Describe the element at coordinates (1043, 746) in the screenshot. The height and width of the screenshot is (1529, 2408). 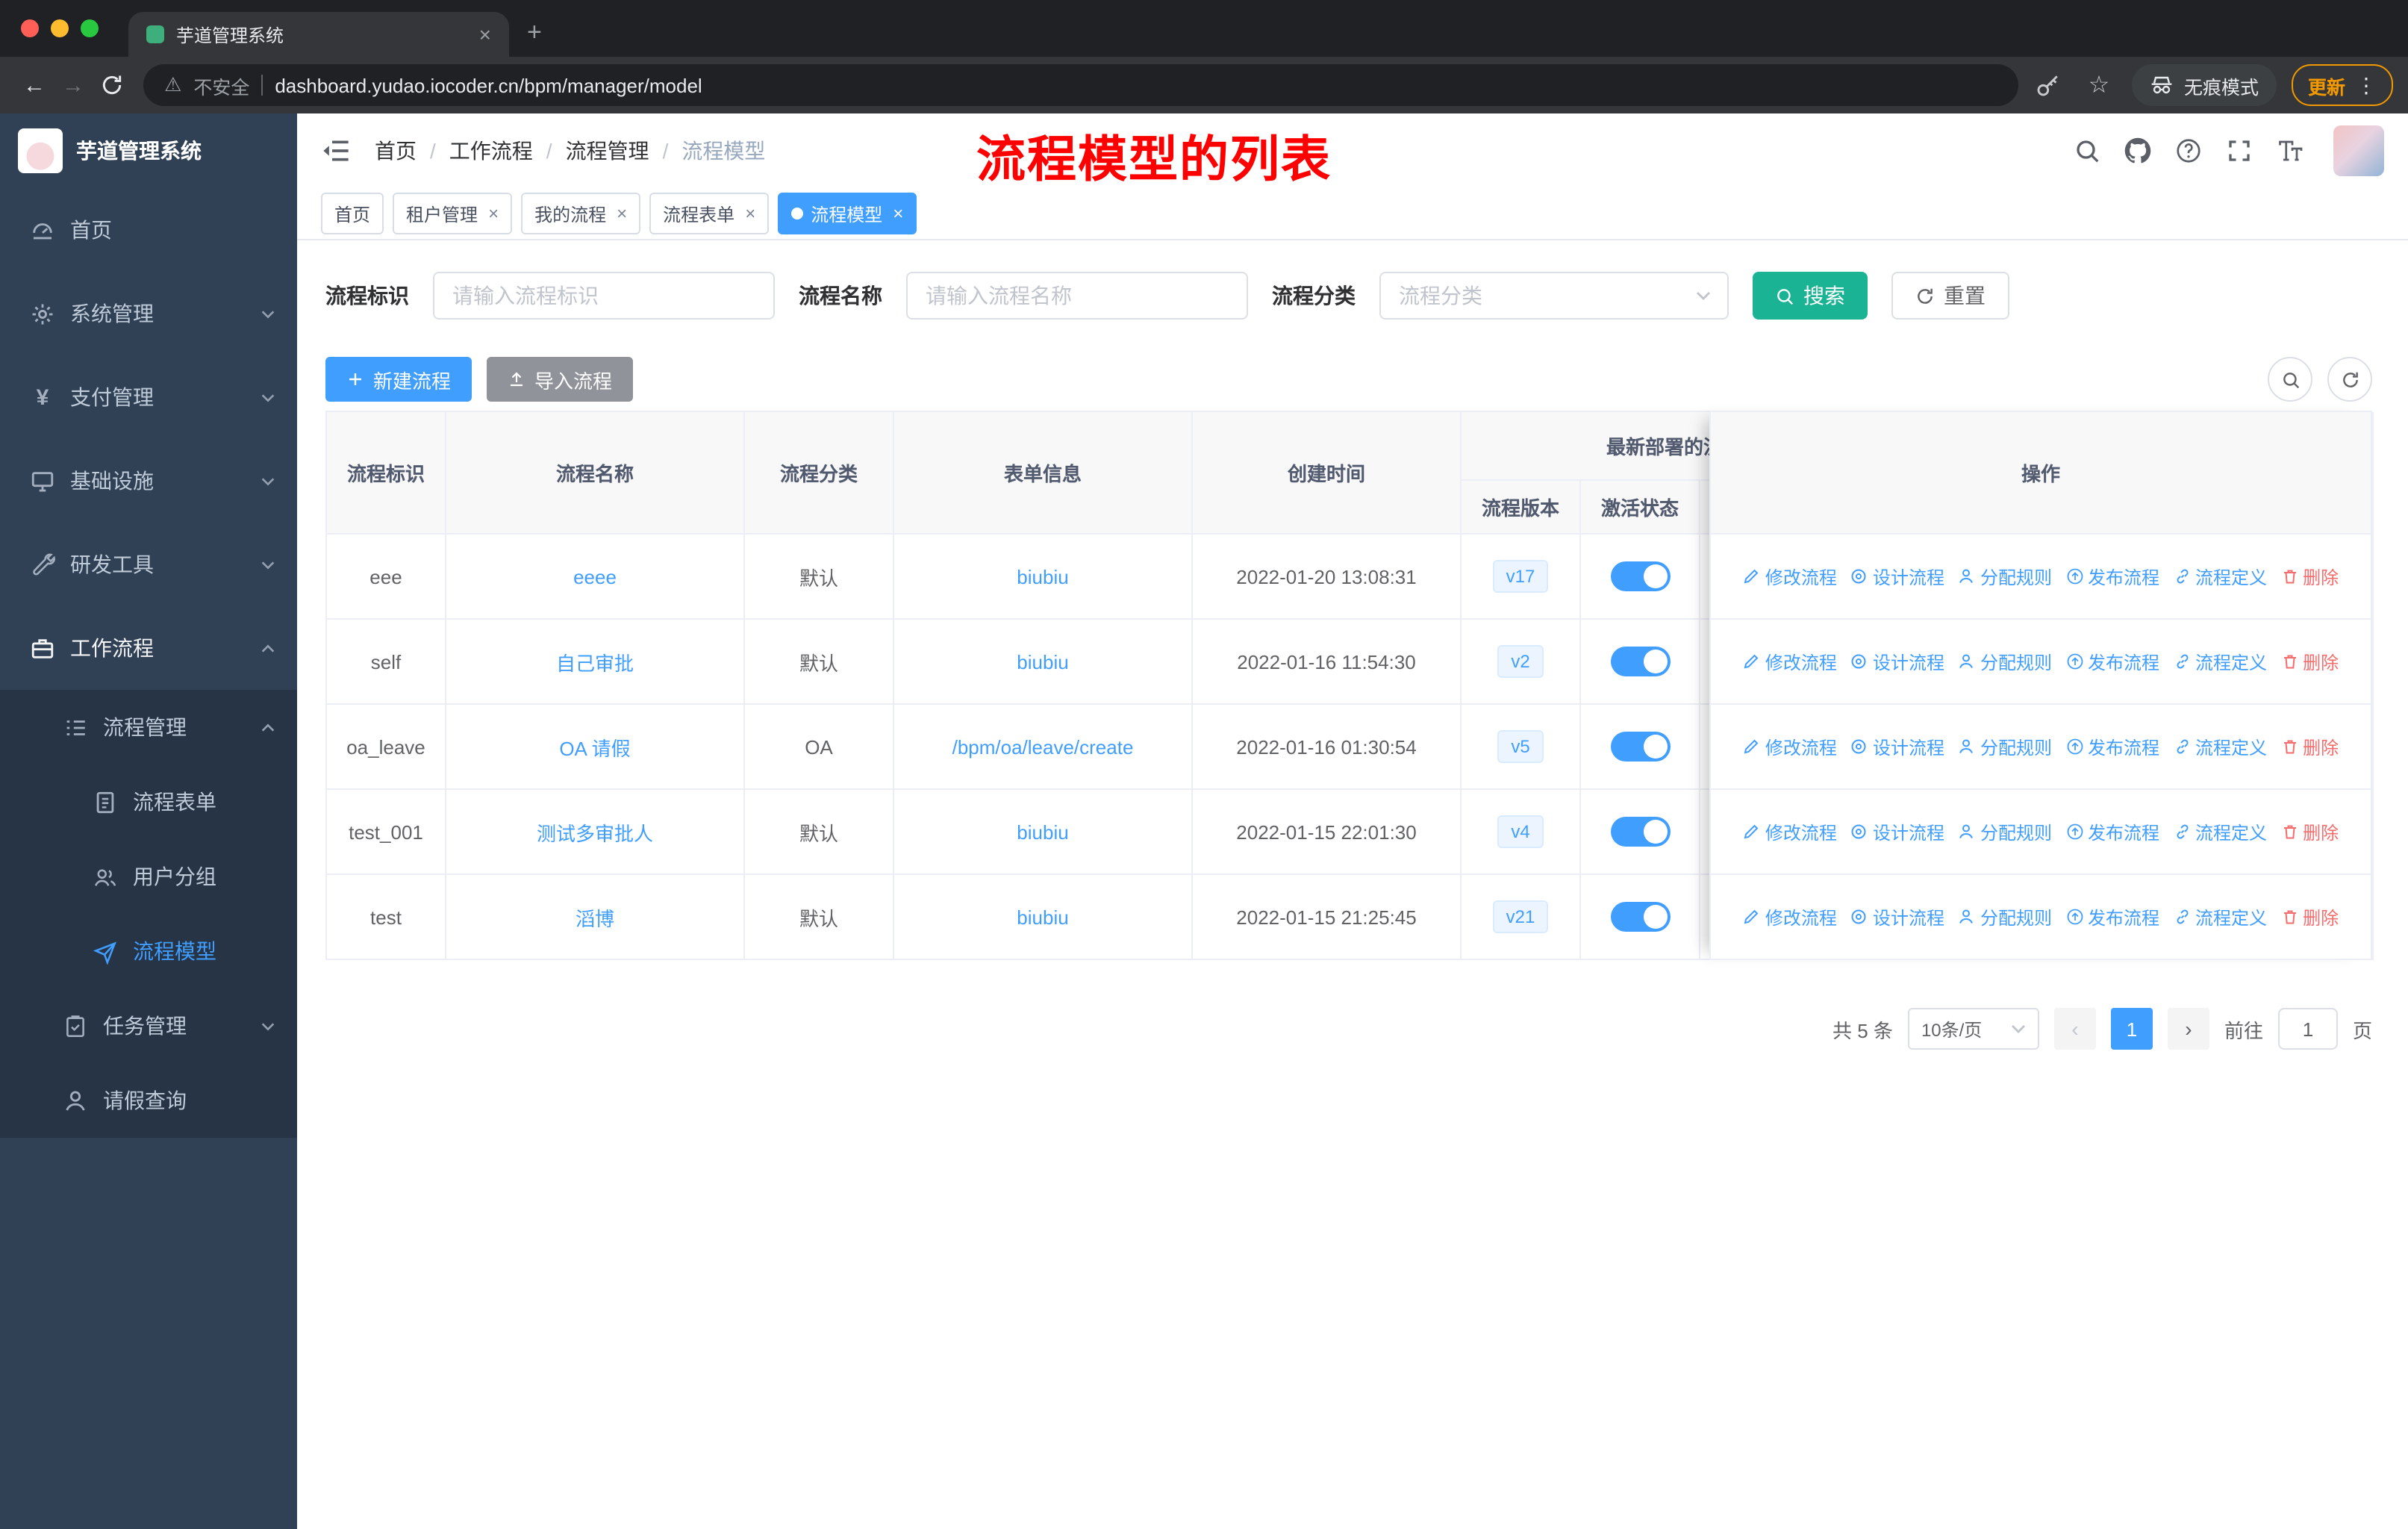
I see `form-link: /bpm/oa/leave/create` at that location.